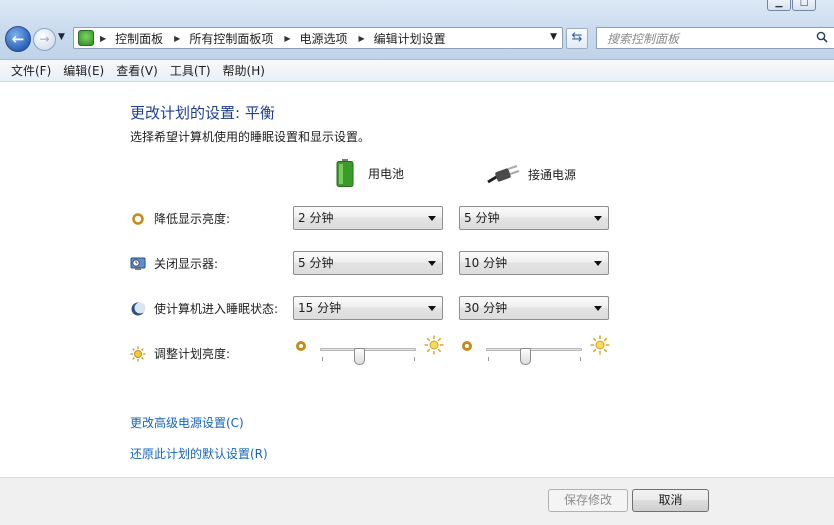  I want to click on search-icon, so click(822, 37).